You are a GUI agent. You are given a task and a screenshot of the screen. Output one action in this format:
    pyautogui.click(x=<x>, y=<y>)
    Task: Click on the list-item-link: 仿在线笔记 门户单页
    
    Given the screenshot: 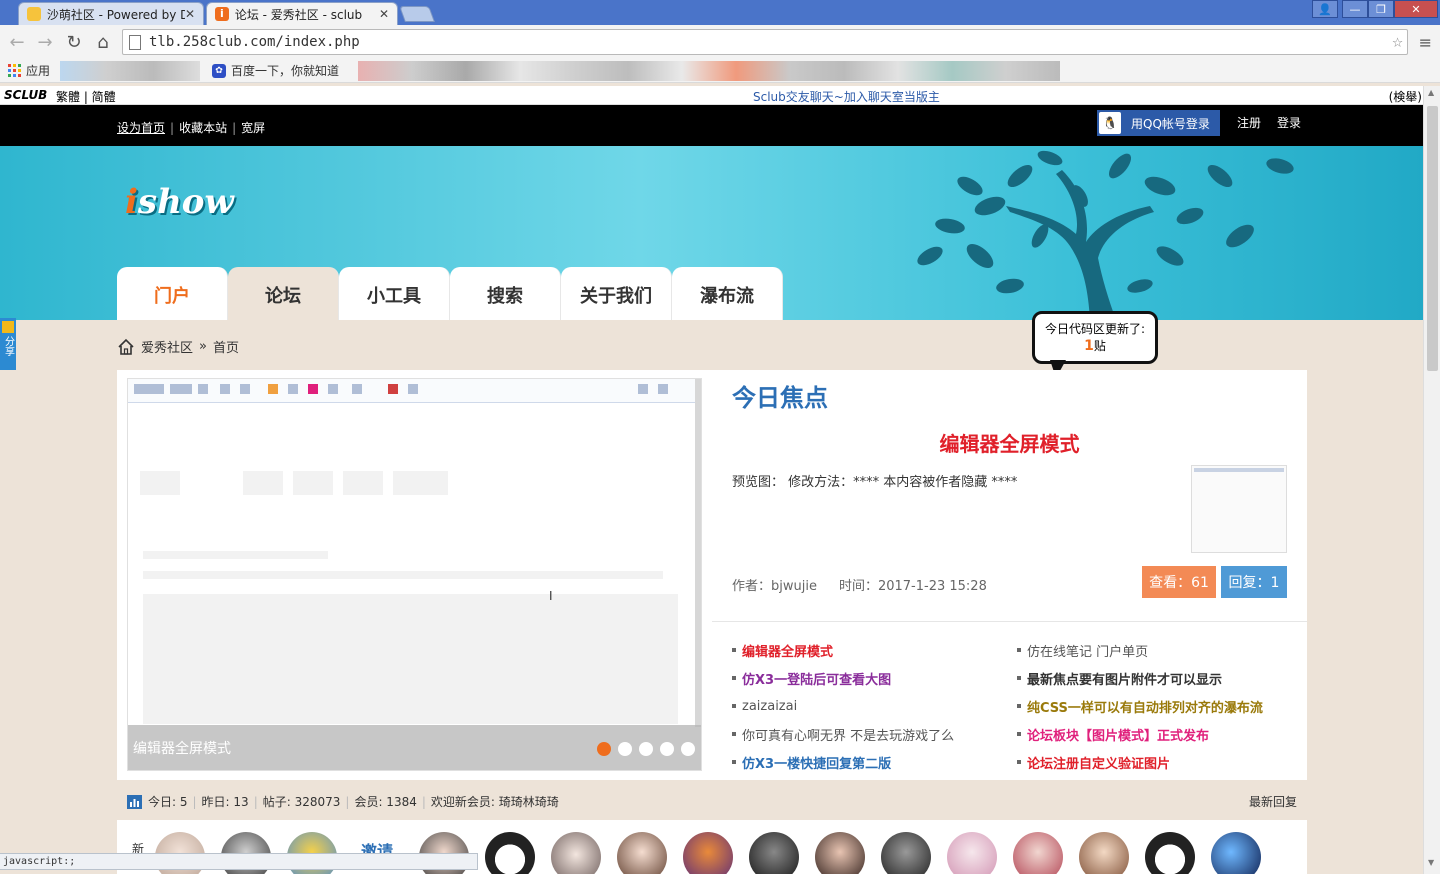 What is the action you would take?
    pyautogui.click(x=1087, y=650)
    